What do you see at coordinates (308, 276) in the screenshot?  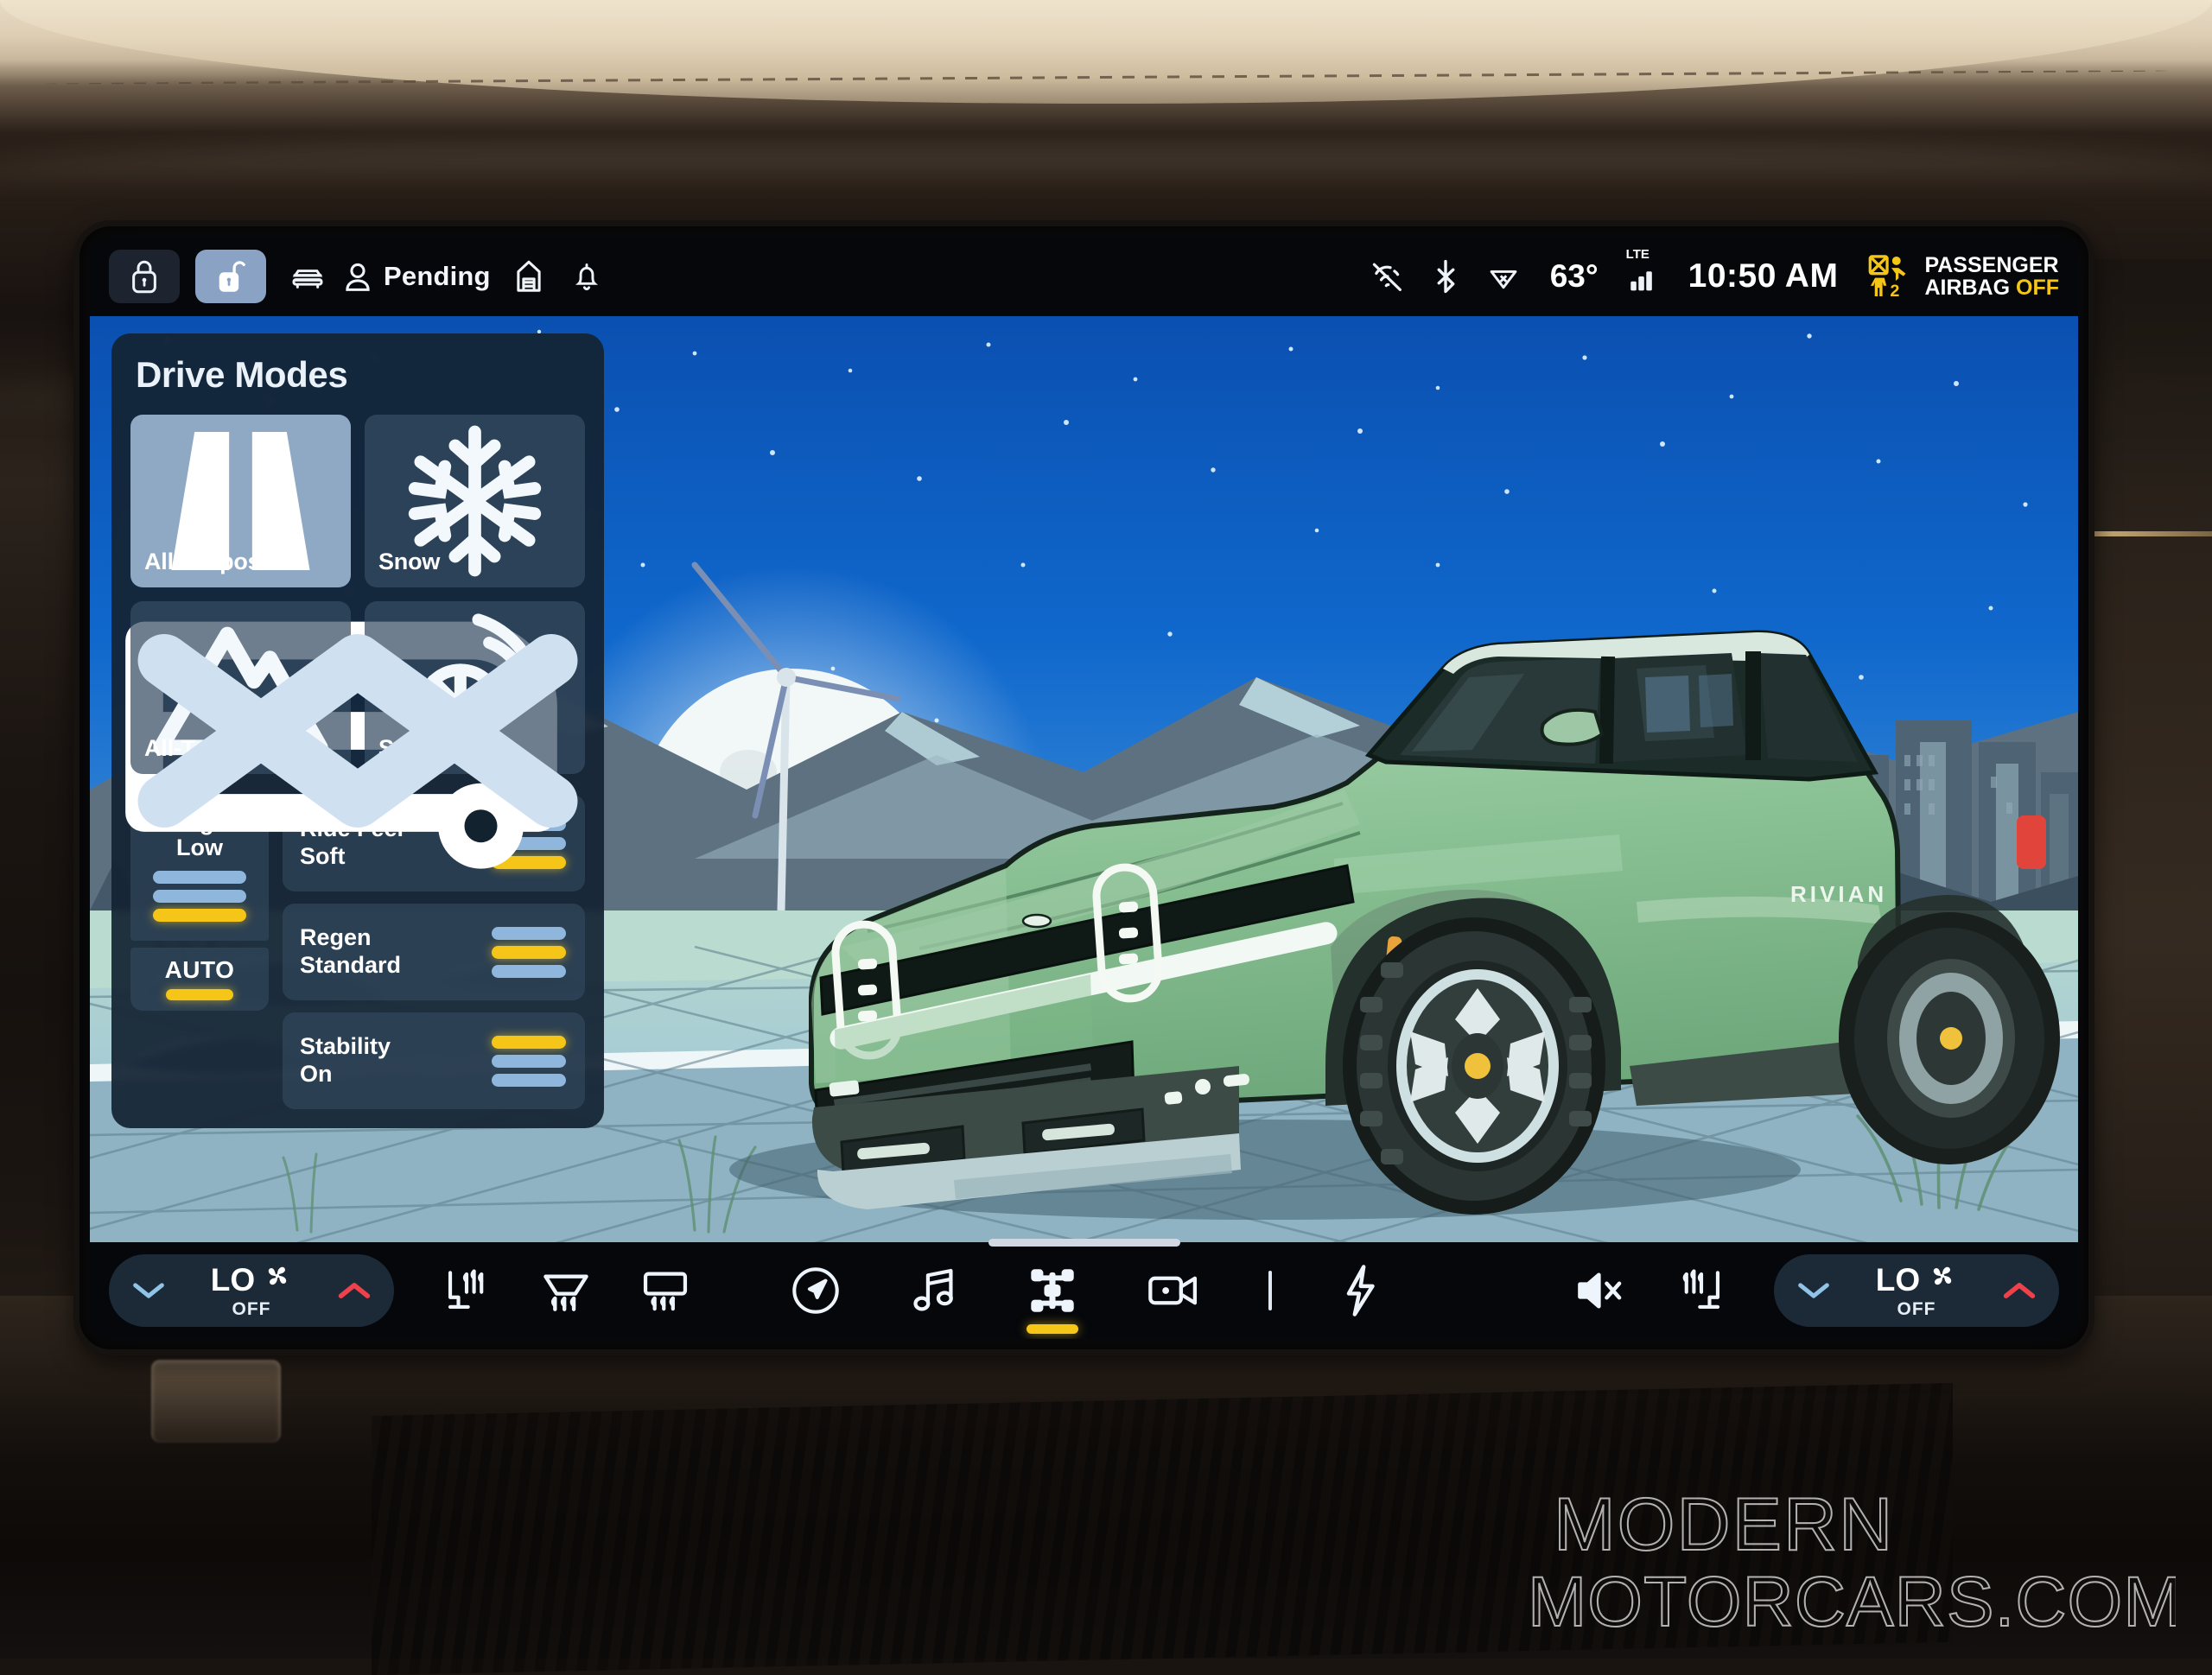 I see `vehicle-icon` at bounding box center [308, 276].